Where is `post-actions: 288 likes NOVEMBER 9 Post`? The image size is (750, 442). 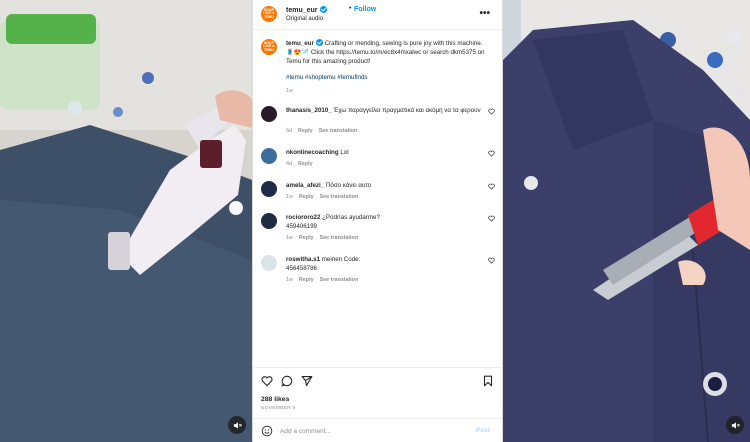 post-actions: 288 likes NOVEMBER 9 Post is located at coordinates (377, 404).